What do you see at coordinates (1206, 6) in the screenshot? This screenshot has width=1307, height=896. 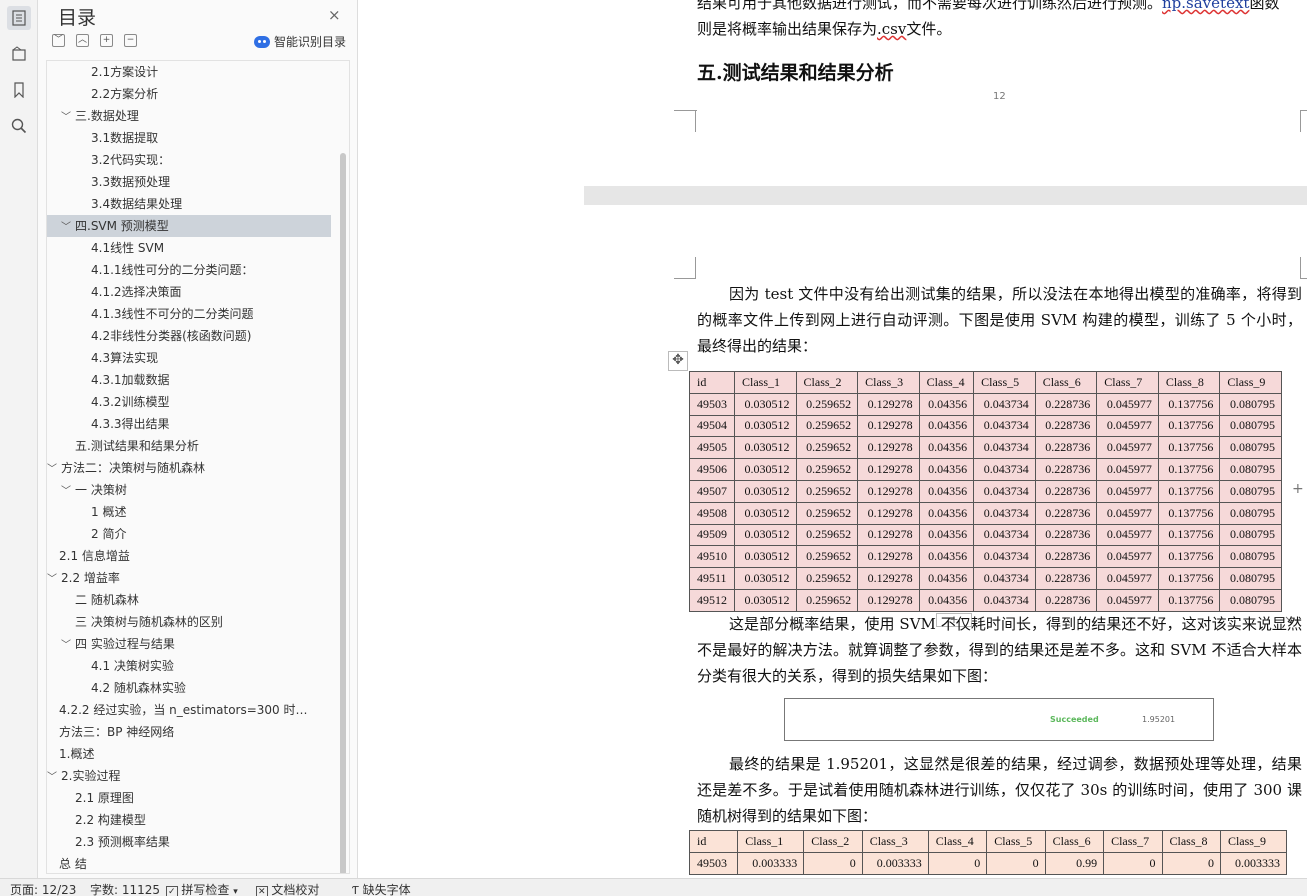 I see `code-ref: np.savetext` at bounding box center [1206, 6].